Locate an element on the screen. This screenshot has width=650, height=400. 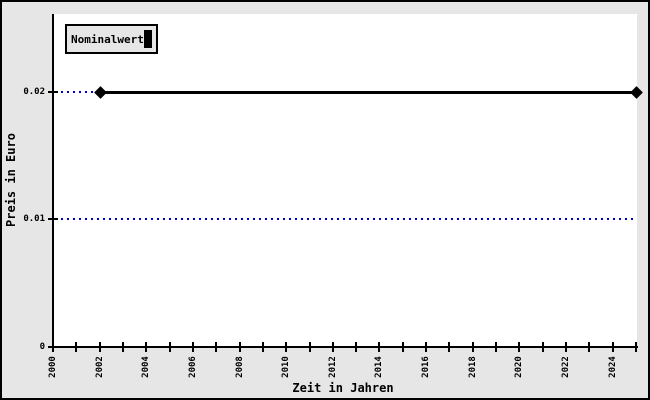
x-tick-label: 2010 is located at coordinates (286, 367).